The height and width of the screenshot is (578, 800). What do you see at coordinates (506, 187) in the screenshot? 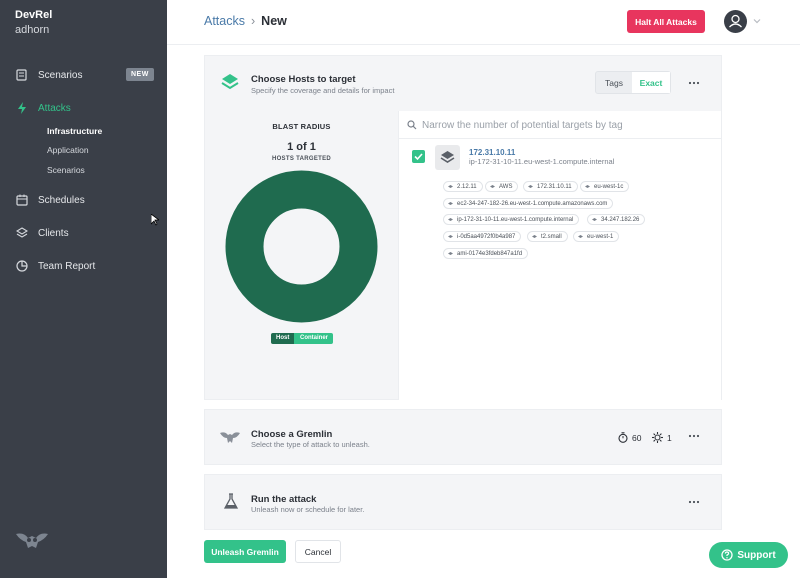
I see `host-tag-label: AWS` at bounding box center [506, 187].